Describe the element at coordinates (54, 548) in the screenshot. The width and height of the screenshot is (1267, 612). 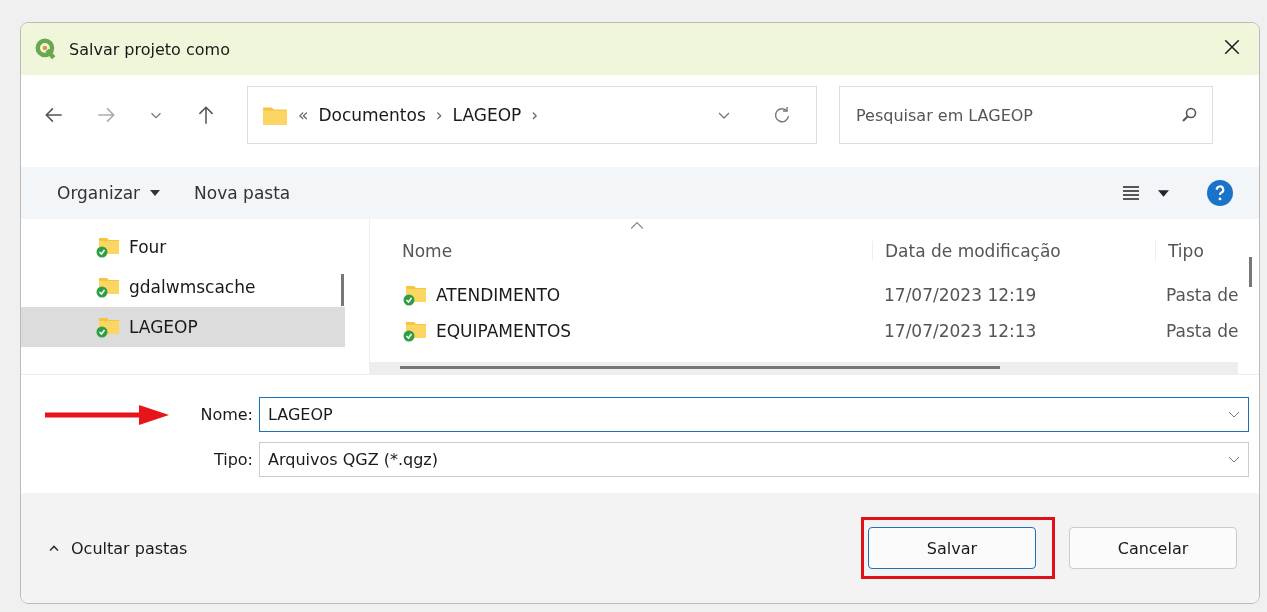
I see `caret-up-icon` at that location.